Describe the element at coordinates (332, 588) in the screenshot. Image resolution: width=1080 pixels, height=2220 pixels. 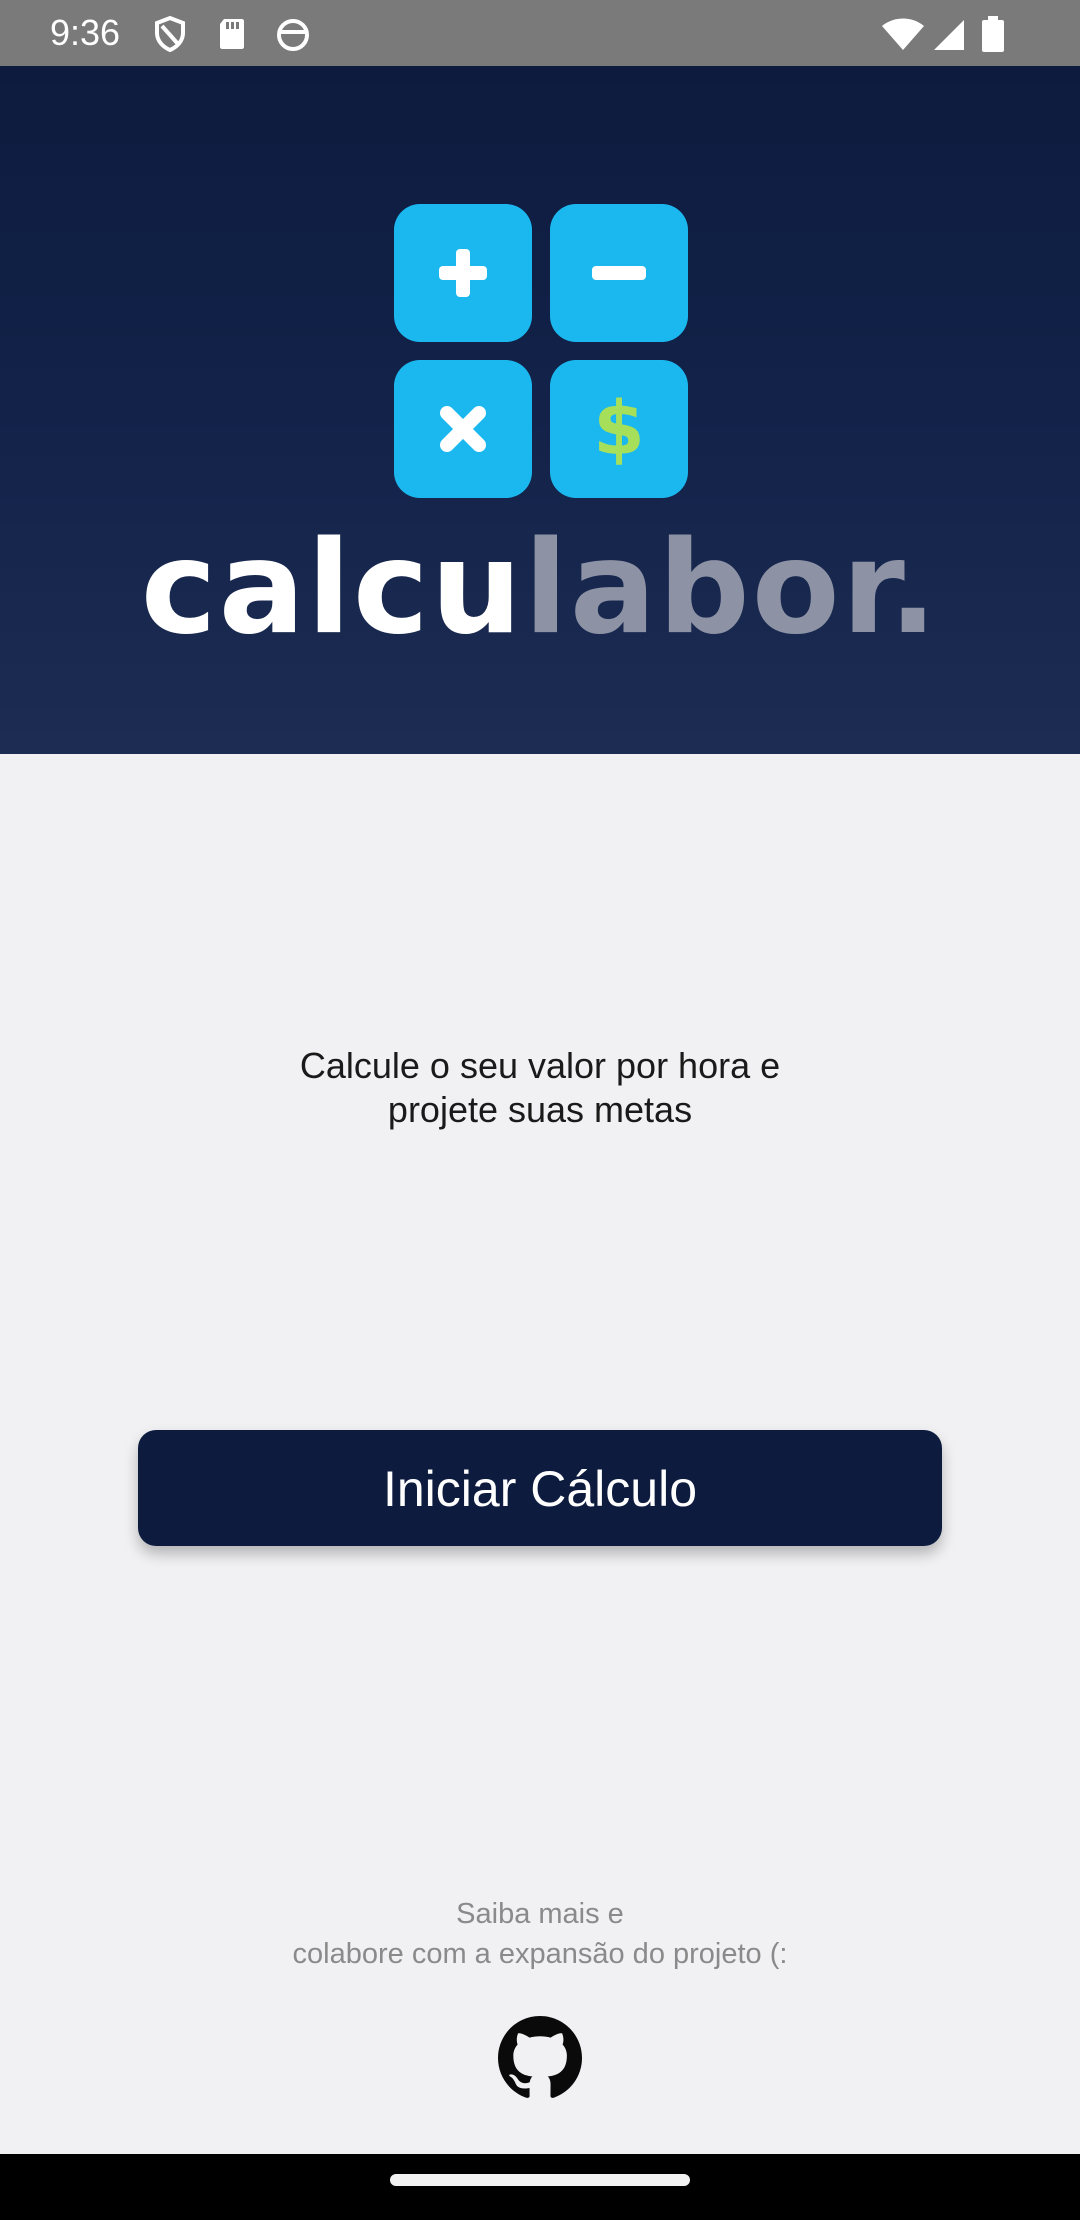
I see `brand-wordmark-primary: calcu` at that location.